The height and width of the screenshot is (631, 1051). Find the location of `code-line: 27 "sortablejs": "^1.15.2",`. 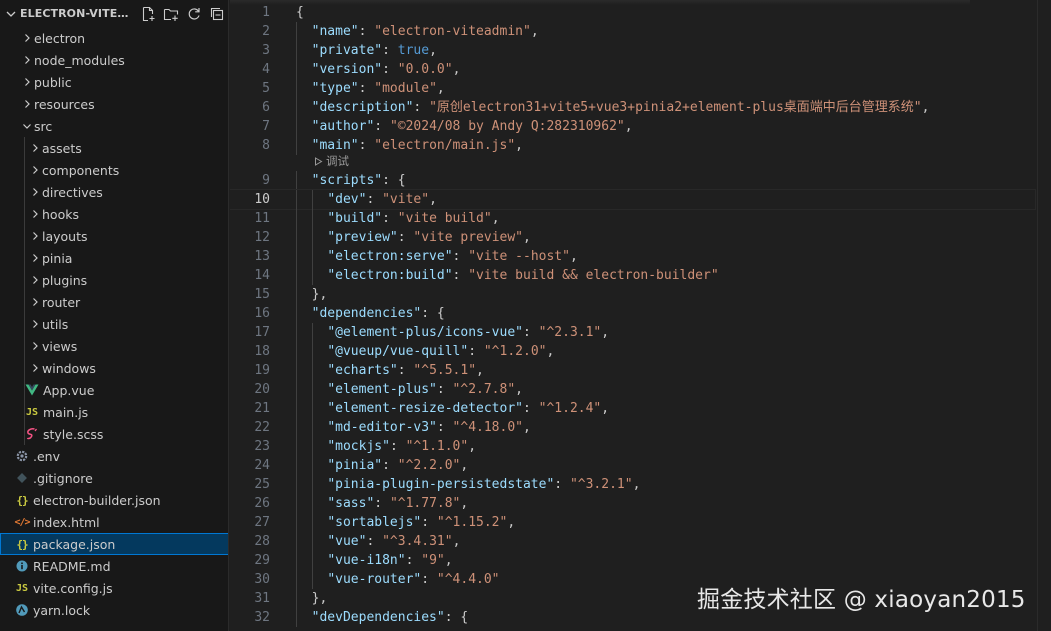

code-line: 27 "sortablejs": "^1.15.2", is located at coordinates (632, 522).